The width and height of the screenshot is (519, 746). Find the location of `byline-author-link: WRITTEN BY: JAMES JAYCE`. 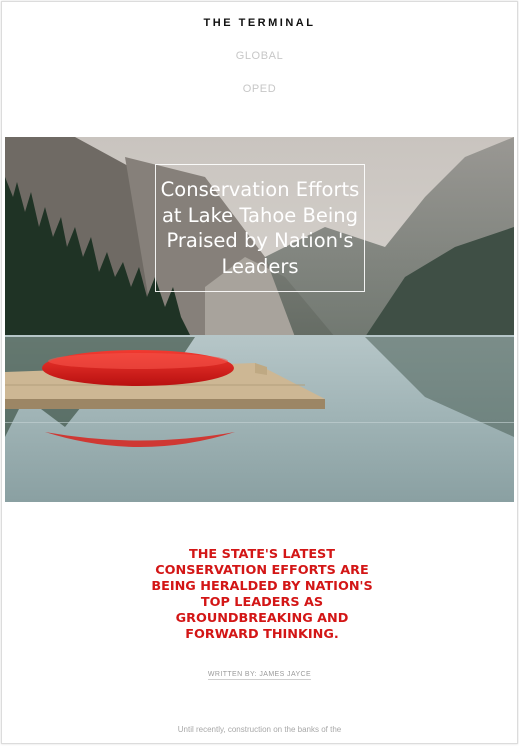

byline-author-link: WRITTEN BY: JAMES JAYCE is located at coordinates (259, 675).